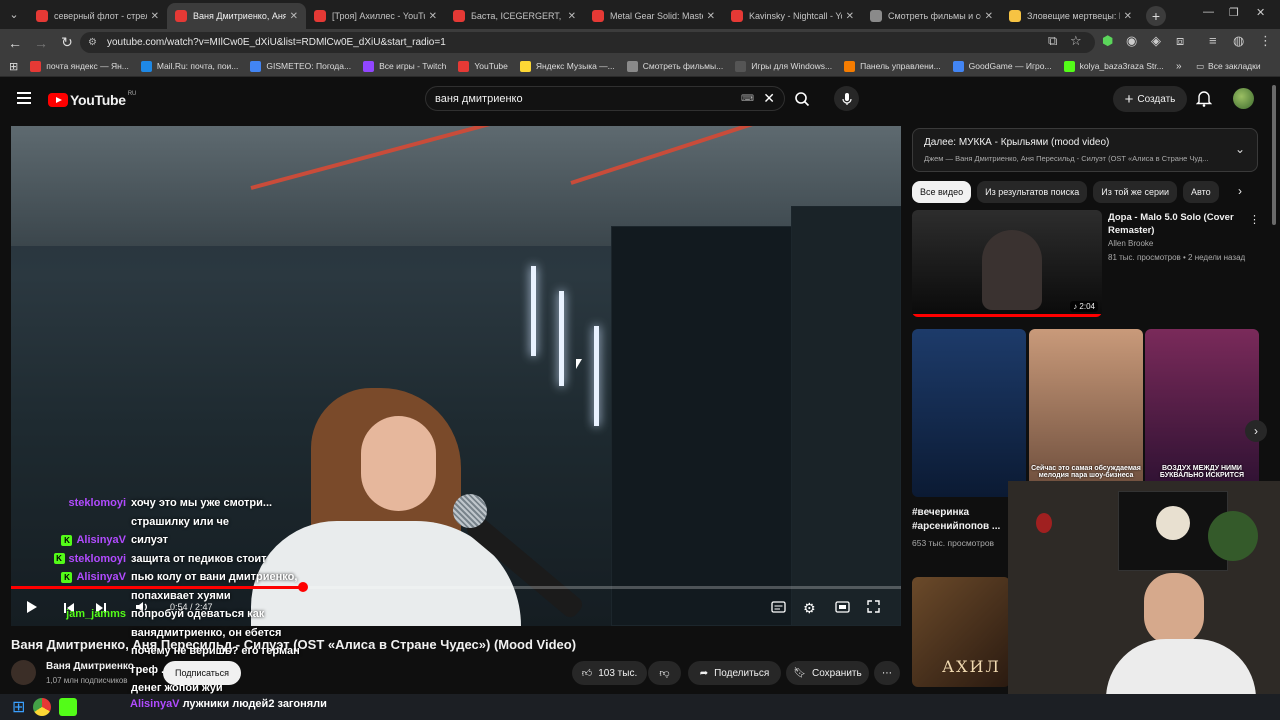 The width and height of the screenshot is (1280, 720). I want to click on forward-icon: →, so click(41, 43).